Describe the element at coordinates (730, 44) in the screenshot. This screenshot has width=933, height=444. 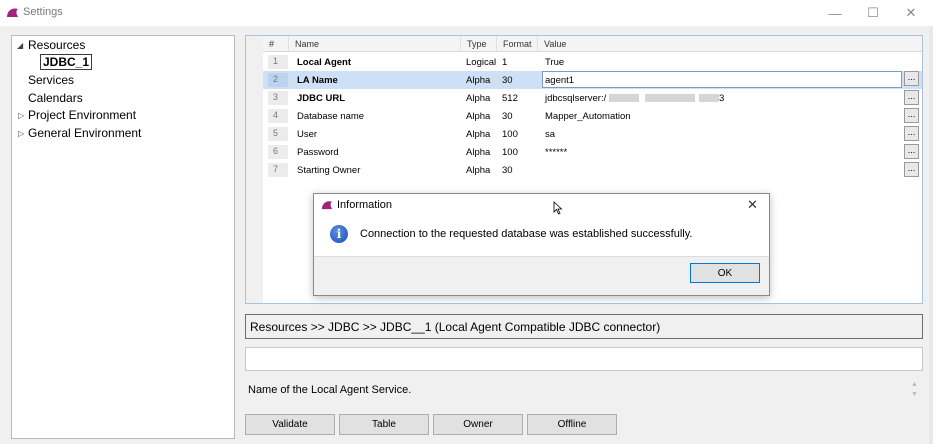
I see `column-header-value: Value` at that location.